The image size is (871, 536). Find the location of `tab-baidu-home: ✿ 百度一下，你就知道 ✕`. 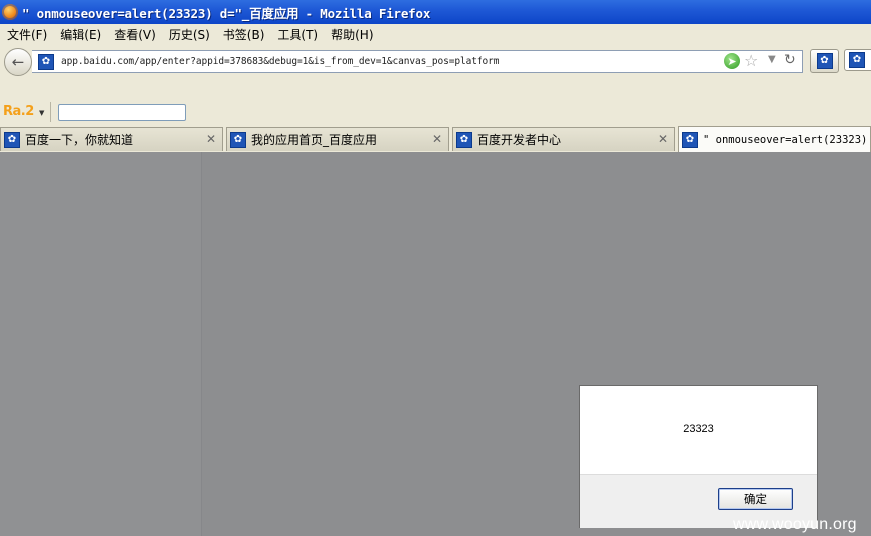

tab-baidu-home: ✿ 百度一下，你就知道 ✕ is located at coordinates (111, 139).